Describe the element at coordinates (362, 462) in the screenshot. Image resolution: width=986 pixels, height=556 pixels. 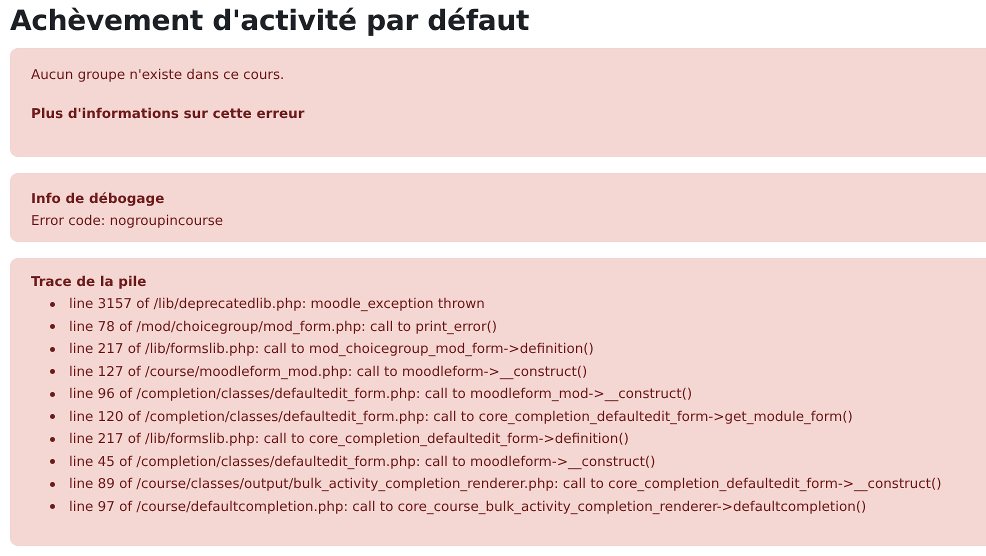
I see `stack-trace-line: line 45 of /completion/classes/defaultedit_form.php: call to moodleform->__construct()` at that location.